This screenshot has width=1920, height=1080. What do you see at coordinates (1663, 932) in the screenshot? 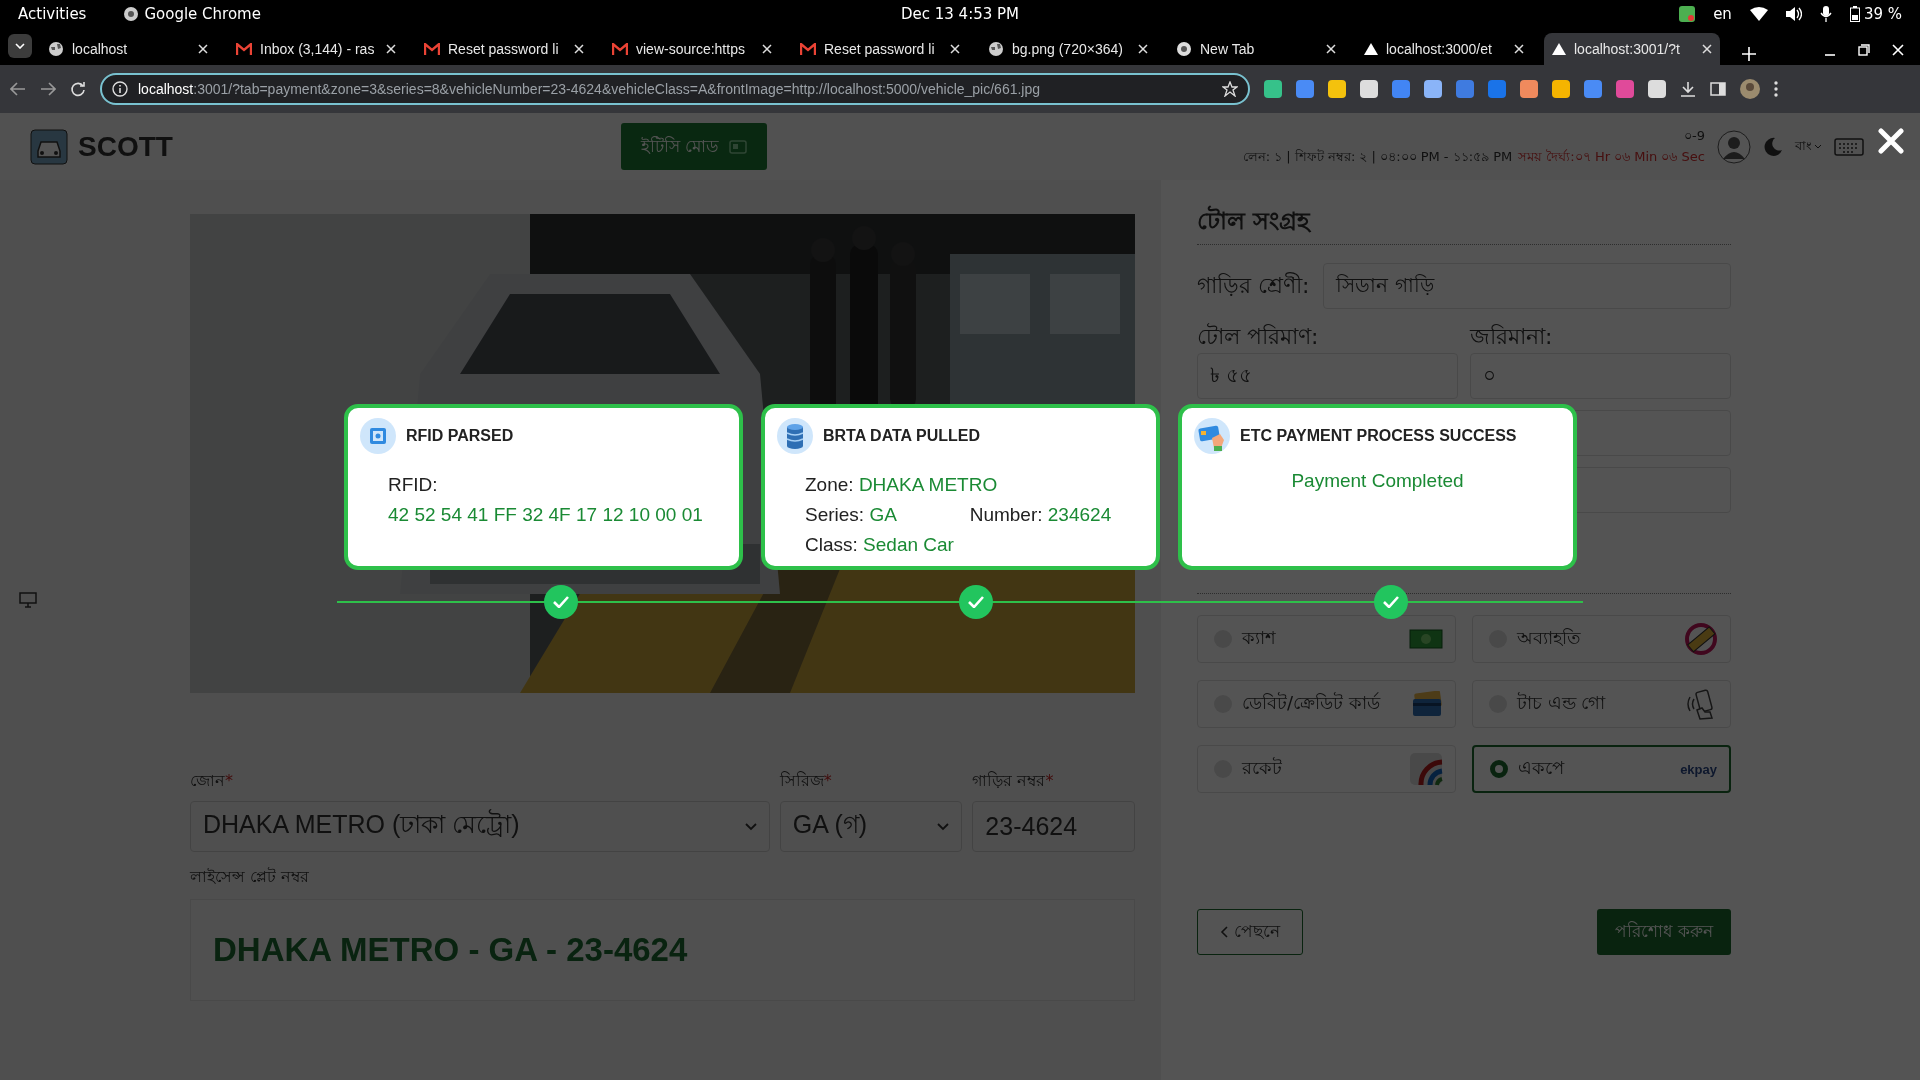
I see `pay-button: পরিশোধ করুন` at bounding box center [1663, 932].